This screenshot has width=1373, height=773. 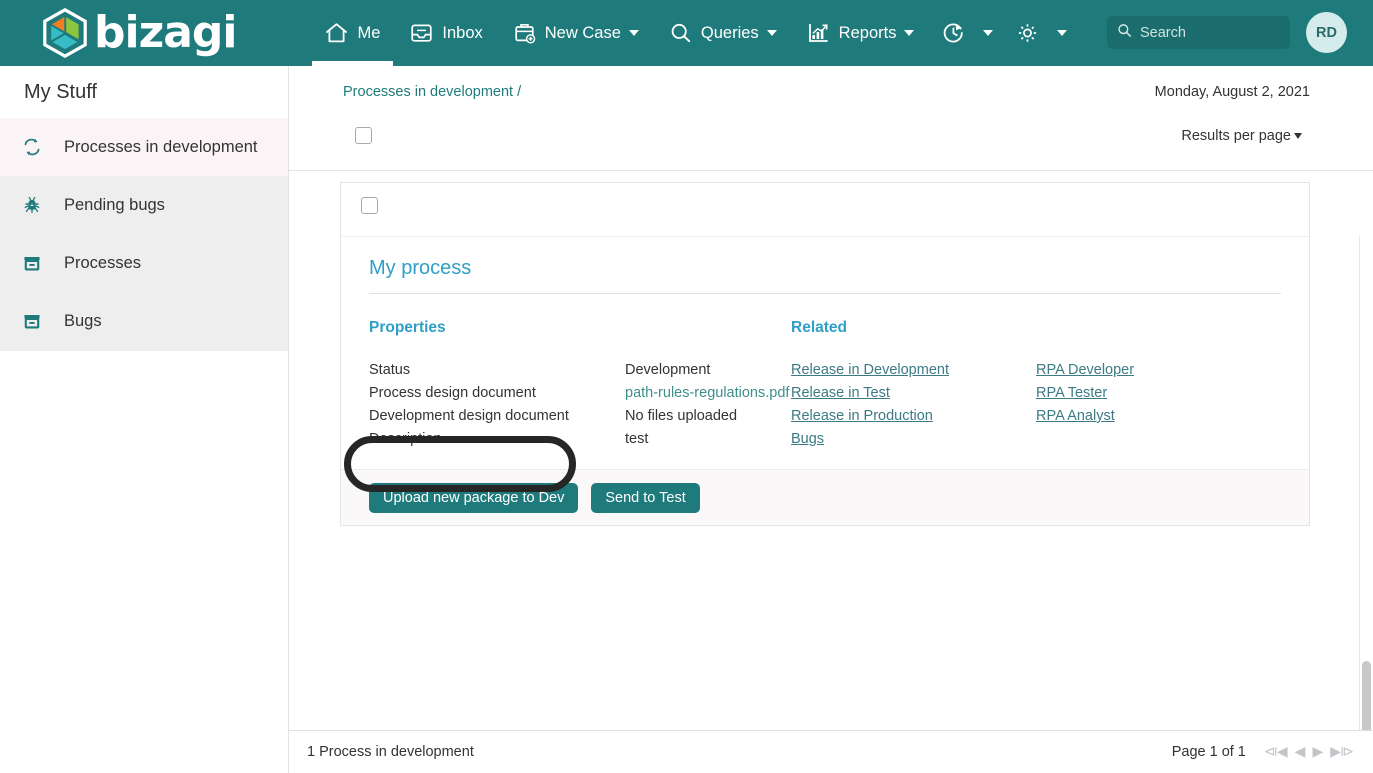 What do you see at coordinates (819, 327) in the screenshot?
I see `related-heading: Related` at bounding box center [819, 327].